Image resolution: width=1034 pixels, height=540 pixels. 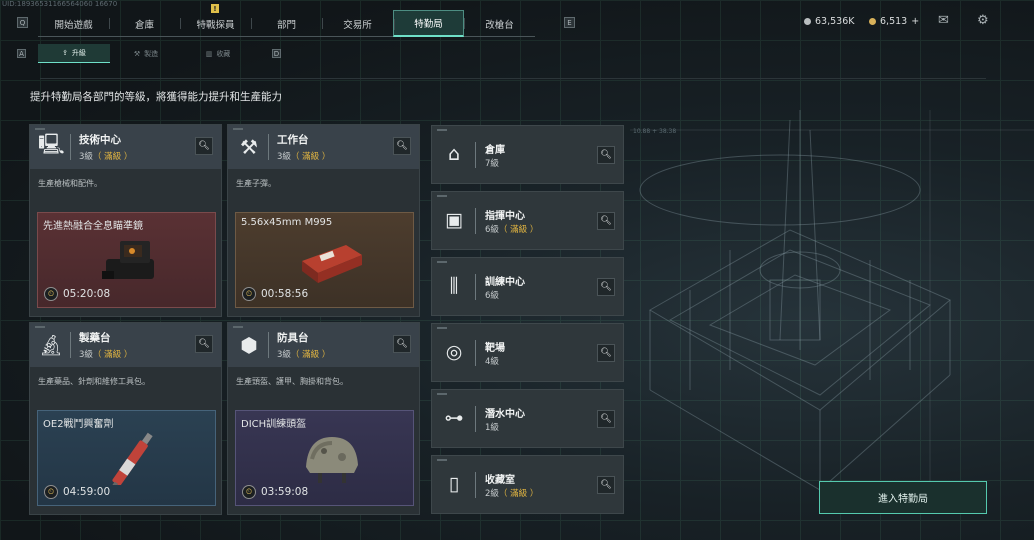 I want to click on add-currency-button: +, so click(x=915, y=21).